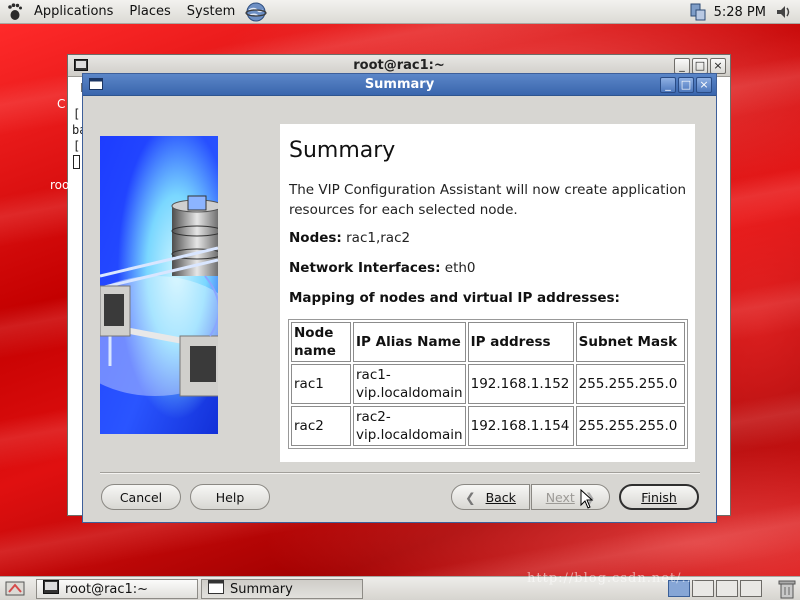  Describe the element at coordinates (686, 85) in the screenshot. I see `dialog-maximize-button: □` at that location.